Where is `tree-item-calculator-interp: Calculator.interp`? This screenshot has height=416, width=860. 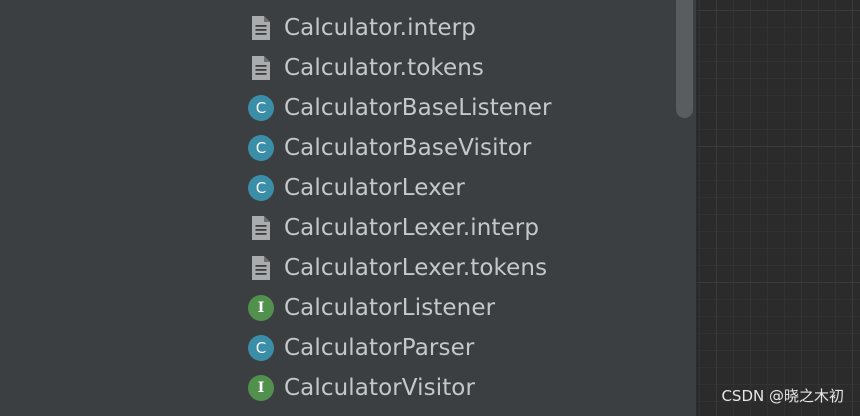
tree-item-calculator-interp: Calculator.interp is located at coordinates (399, 28).